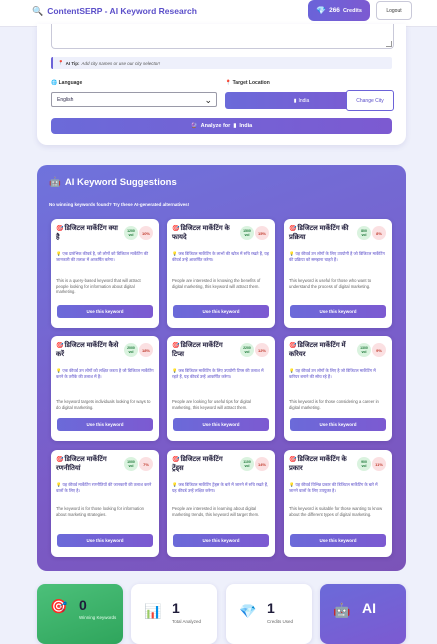 The image size is (437, 644). I want to click on stat-label: Total Analyzed, so click(187, 621).